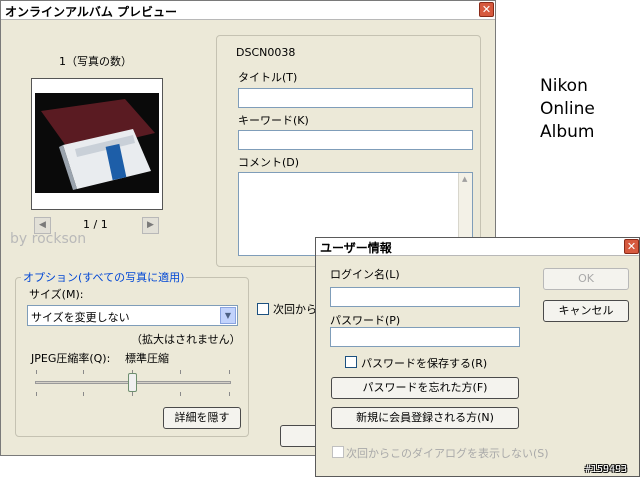  I want to click on file-name-label: DSCN0038, so click(266, 52).